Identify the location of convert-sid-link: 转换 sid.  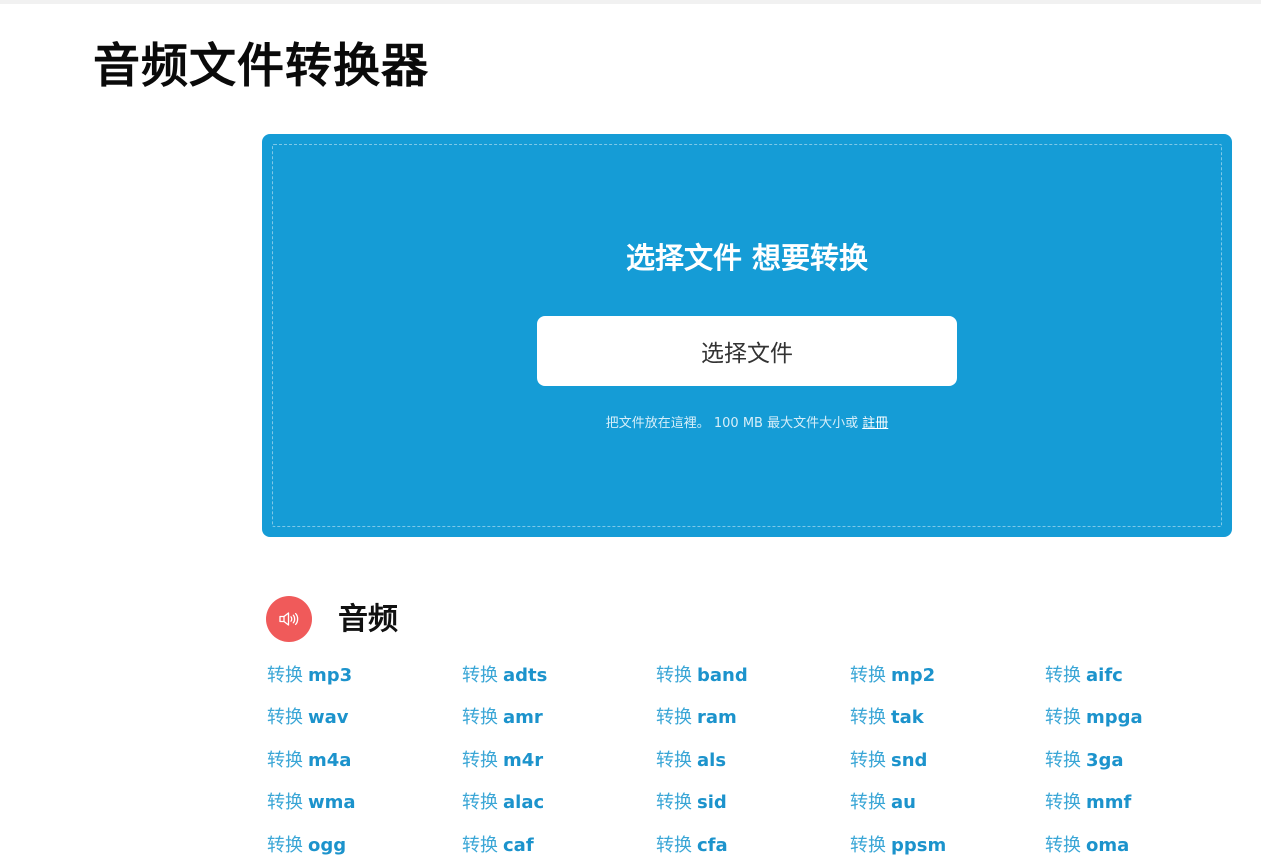
(691, 803).